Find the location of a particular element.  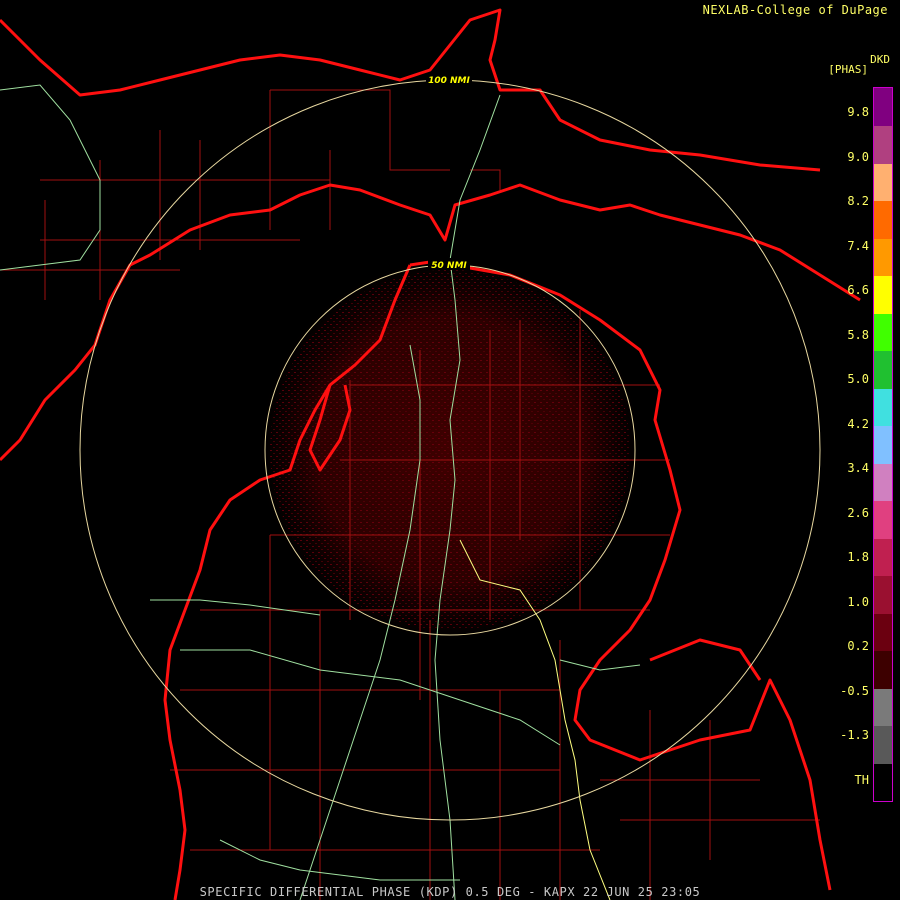

color-scale-tick-label: 5.0 is located at coordinates (858, 379).